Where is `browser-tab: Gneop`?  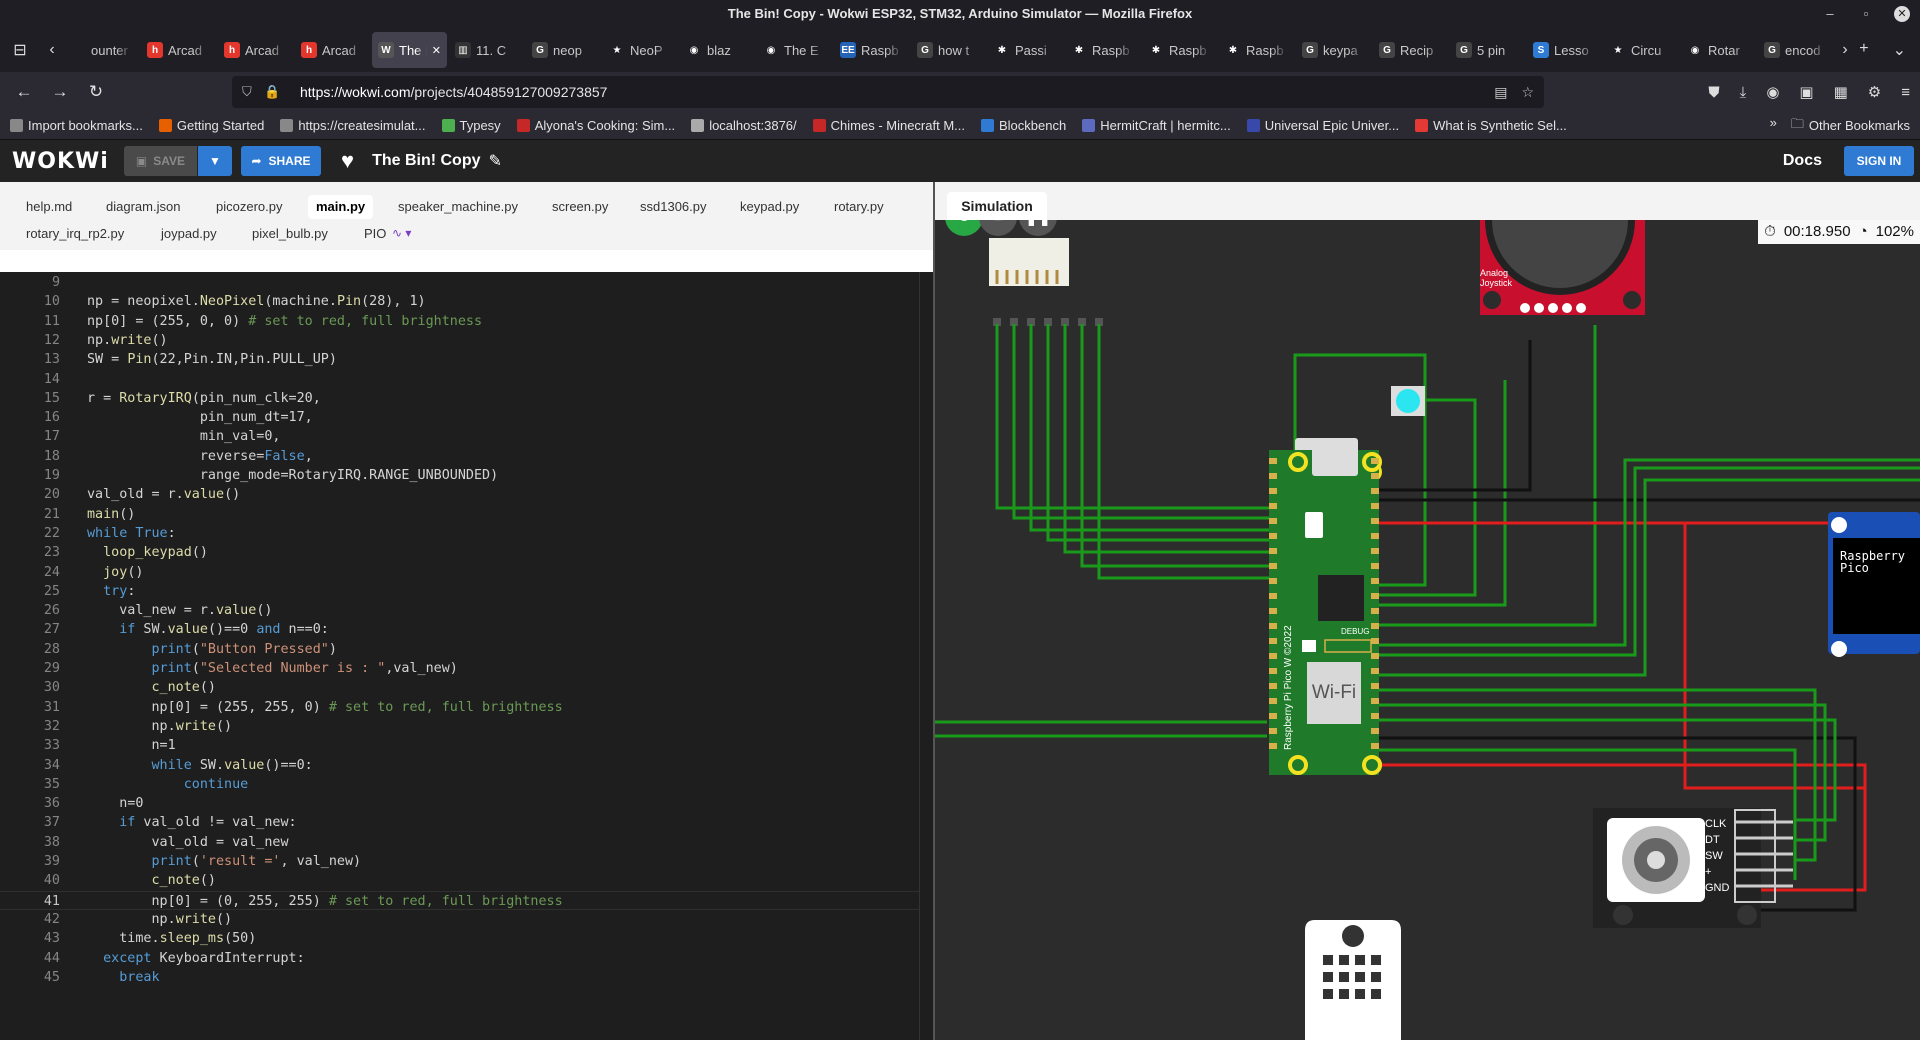 browser-tab: Gneop is located at coordinates (563, 50).